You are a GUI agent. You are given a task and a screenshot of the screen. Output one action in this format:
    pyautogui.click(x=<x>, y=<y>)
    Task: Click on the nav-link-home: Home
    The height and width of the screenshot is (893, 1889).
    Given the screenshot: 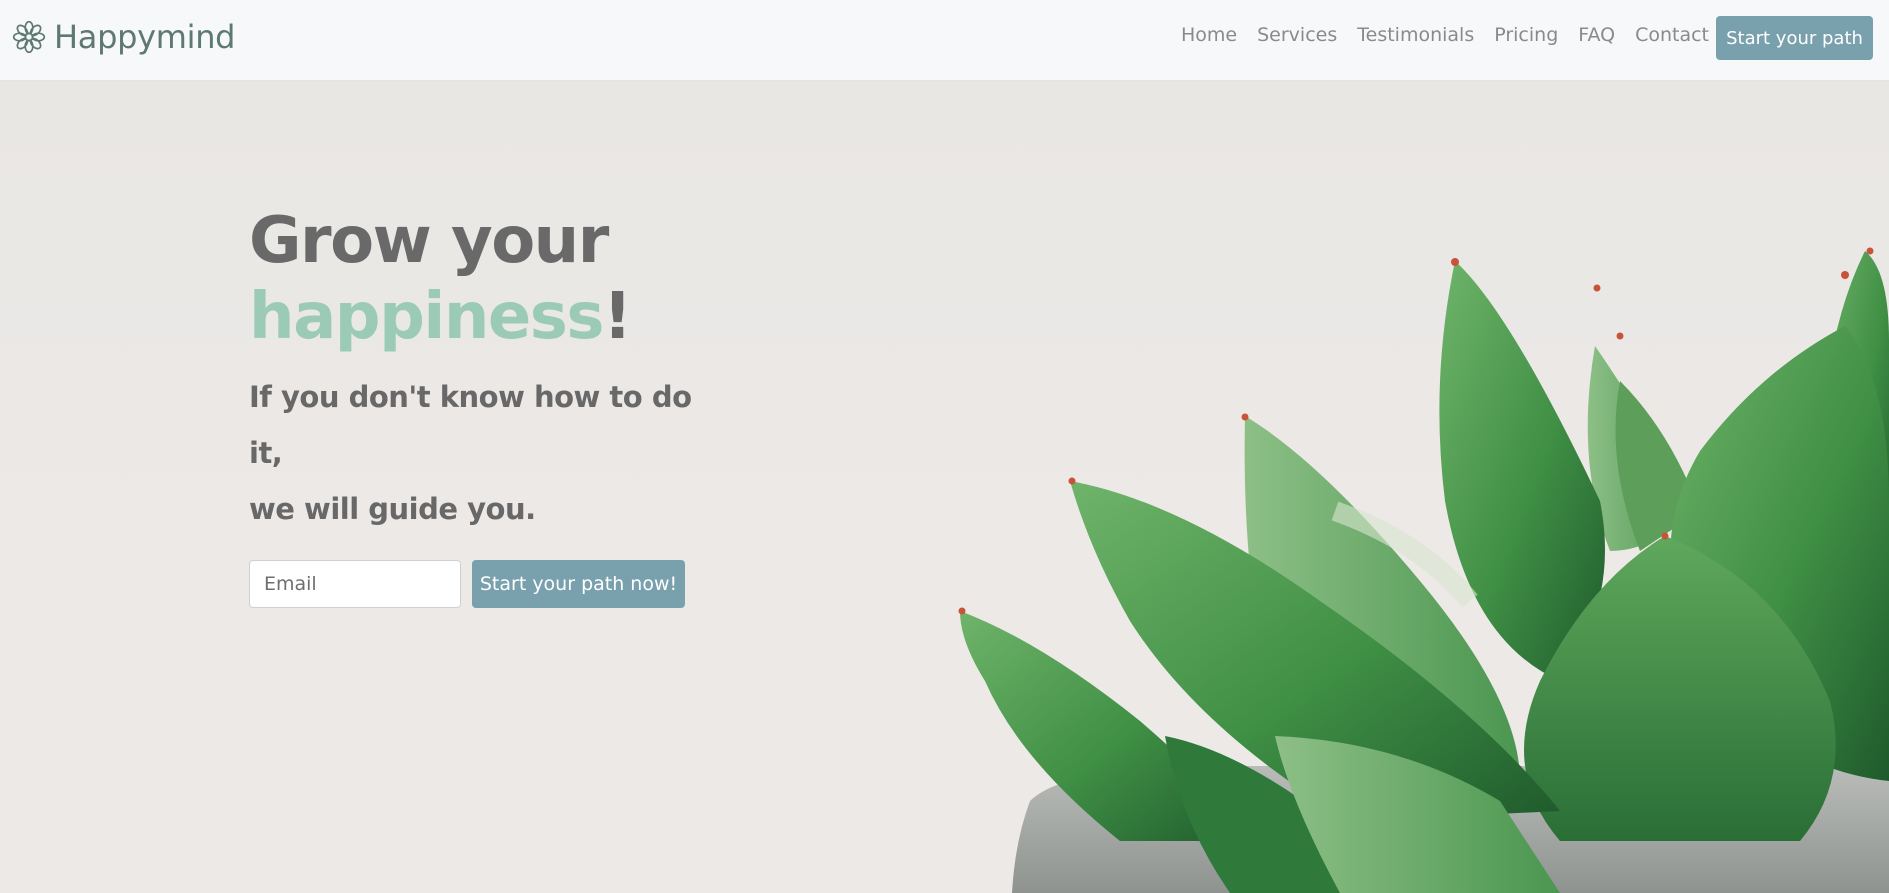 What is the action you would take?
    pyautogui.click(x=1209, y=35)
    